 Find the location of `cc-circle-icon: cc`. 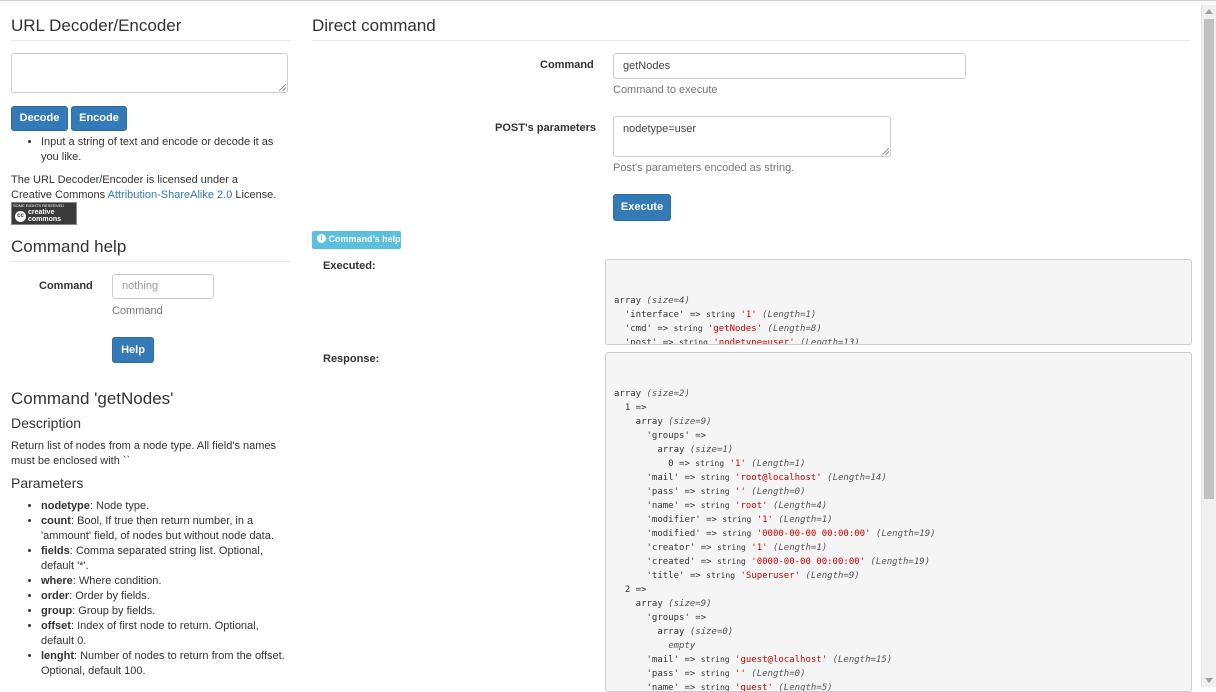

cc-circle-icon: cc is located at coordinates (20, 216).